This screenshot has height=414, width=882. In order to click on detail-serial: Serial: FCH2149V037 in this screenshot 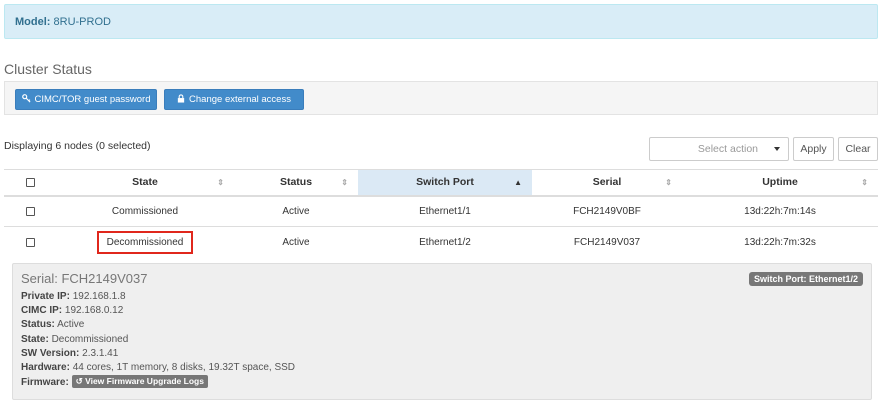, I will do `click(84, 278)`.